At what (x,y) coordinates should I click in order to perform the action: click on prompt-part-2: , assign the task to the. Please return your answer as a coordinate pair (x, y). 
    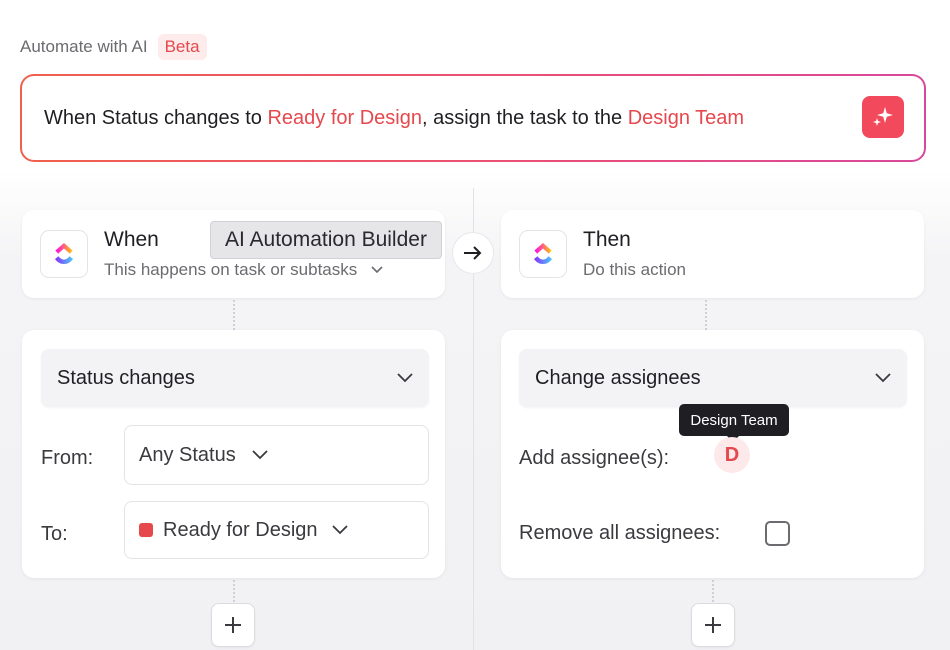
    Looking at the image, I should click on (525, 117).